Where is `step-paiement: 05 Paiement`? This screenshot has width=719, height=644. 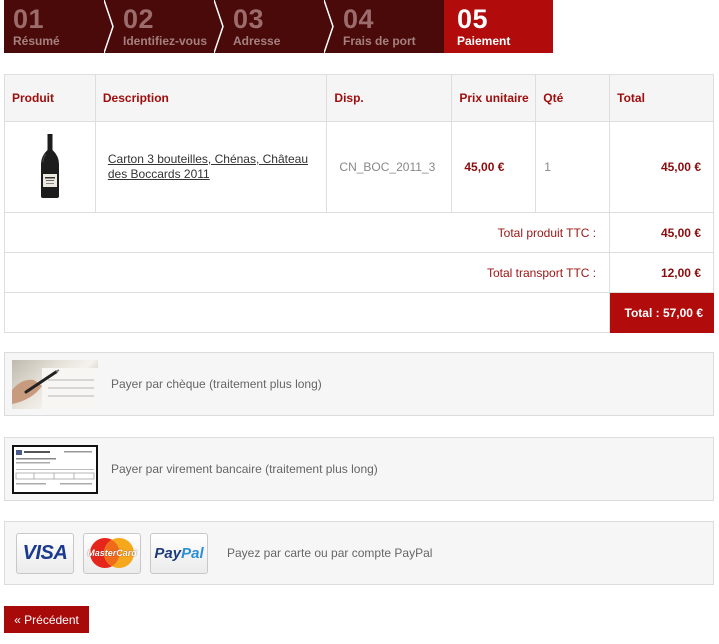
step-paiement: 05 Paiement is located at coordinates (498, 26).